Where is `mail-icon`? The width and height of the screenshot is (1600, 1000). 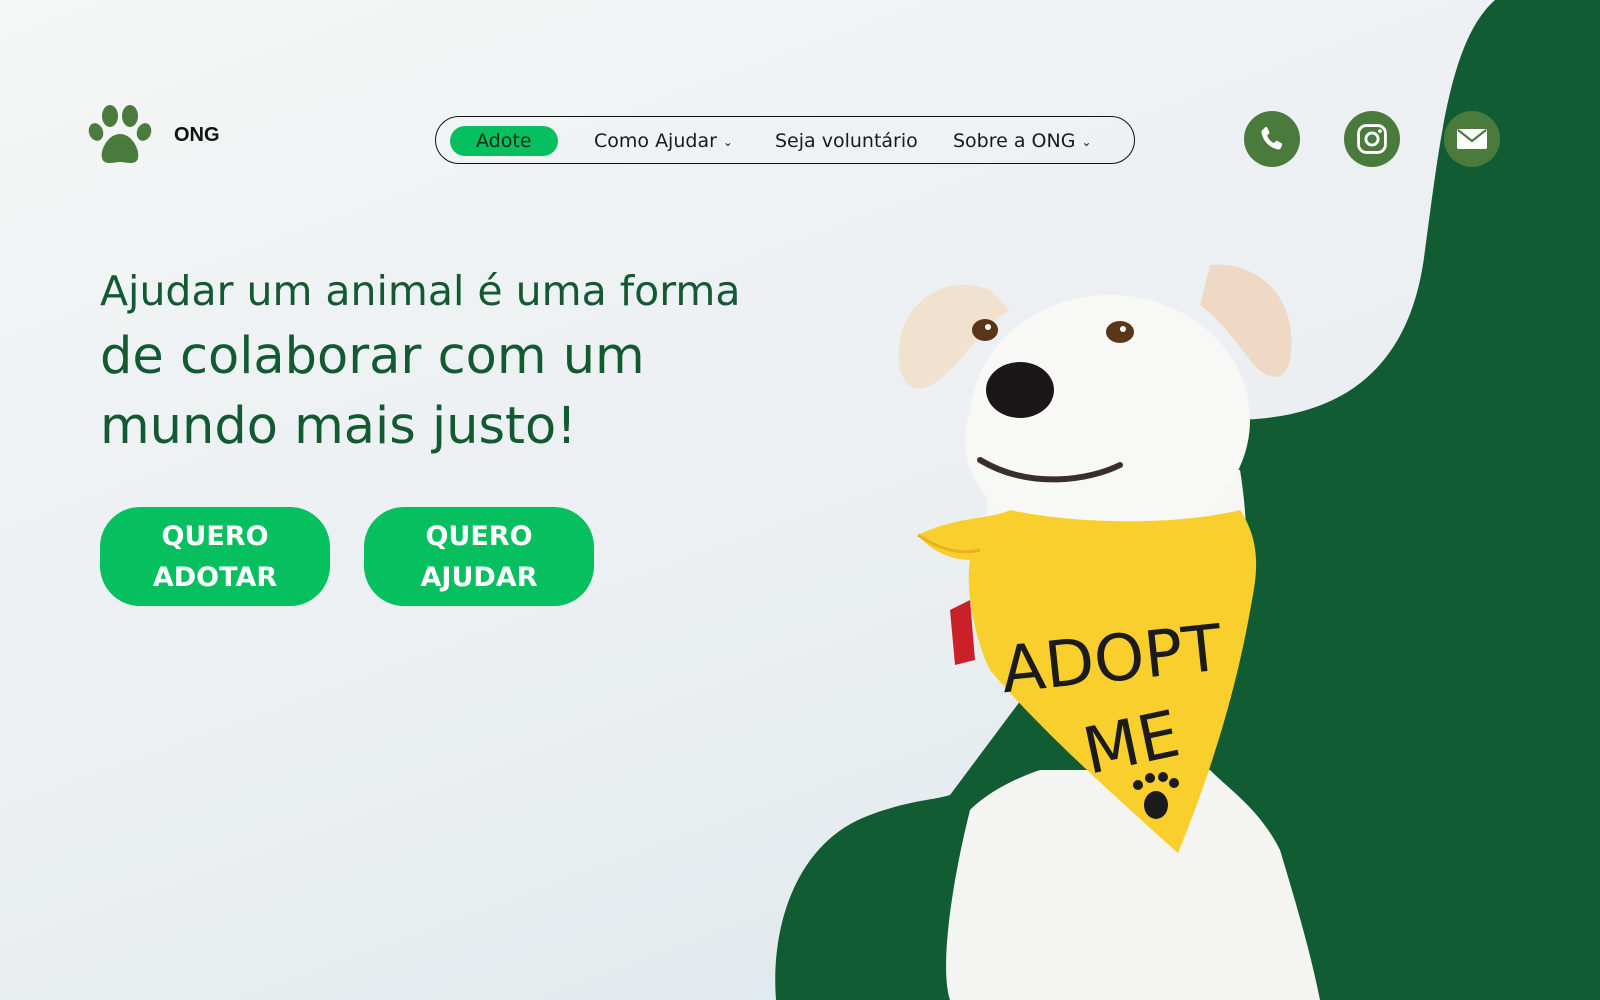 mail-icon is located at coordinates (1472, 139).